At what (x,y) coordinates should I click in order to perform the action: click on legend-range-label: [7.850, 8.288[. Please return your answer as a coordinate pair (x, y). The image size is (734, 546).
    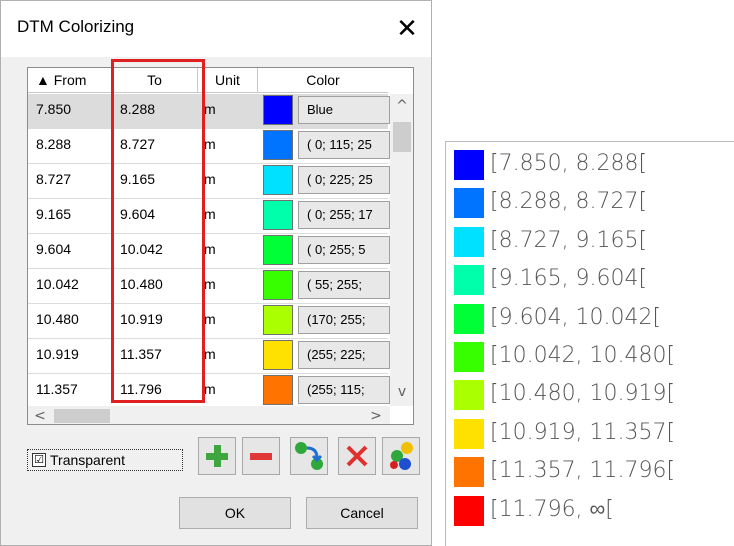
    Looking at the image, I should click on (569, 163).